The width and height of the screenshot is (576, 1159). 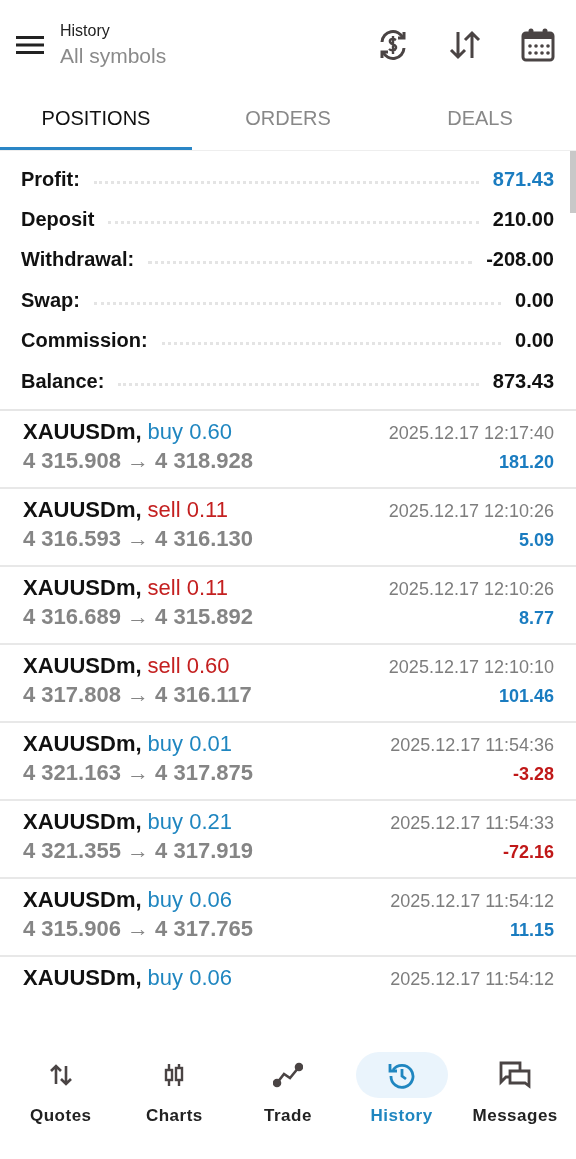 I want to click on close-time: 2025.12.17 11:54:33, so click(x=472, y=824).